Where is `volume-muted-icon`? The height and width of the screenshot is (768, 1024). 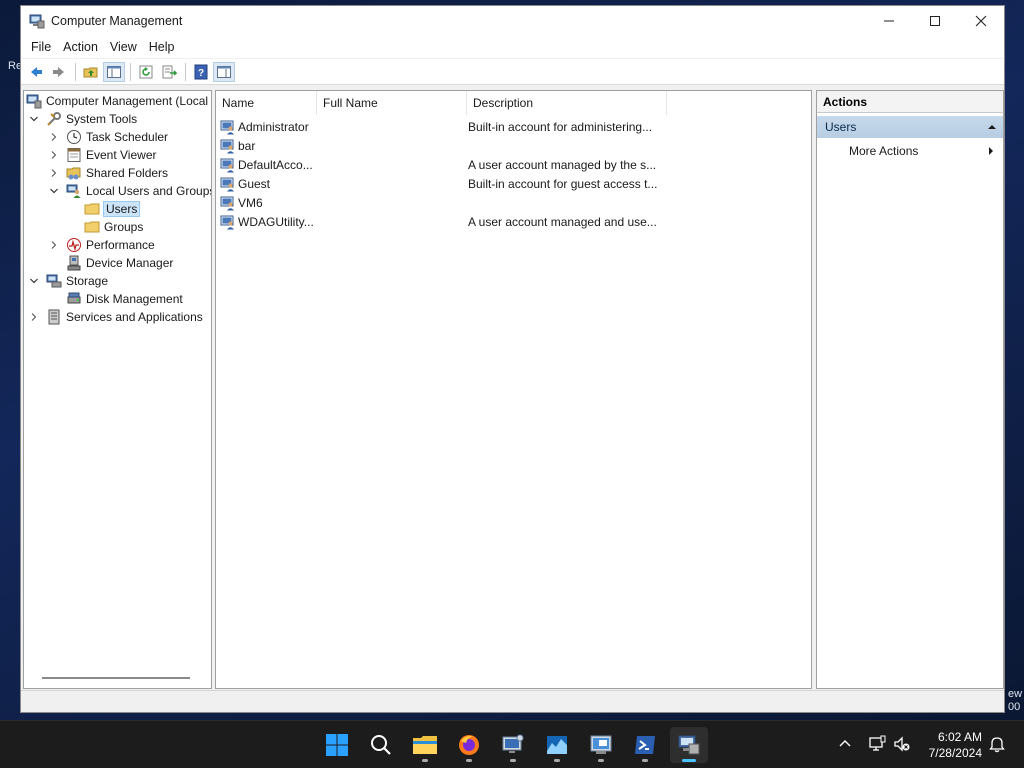
volume-muted-icon is located at coordinates (902, 744).